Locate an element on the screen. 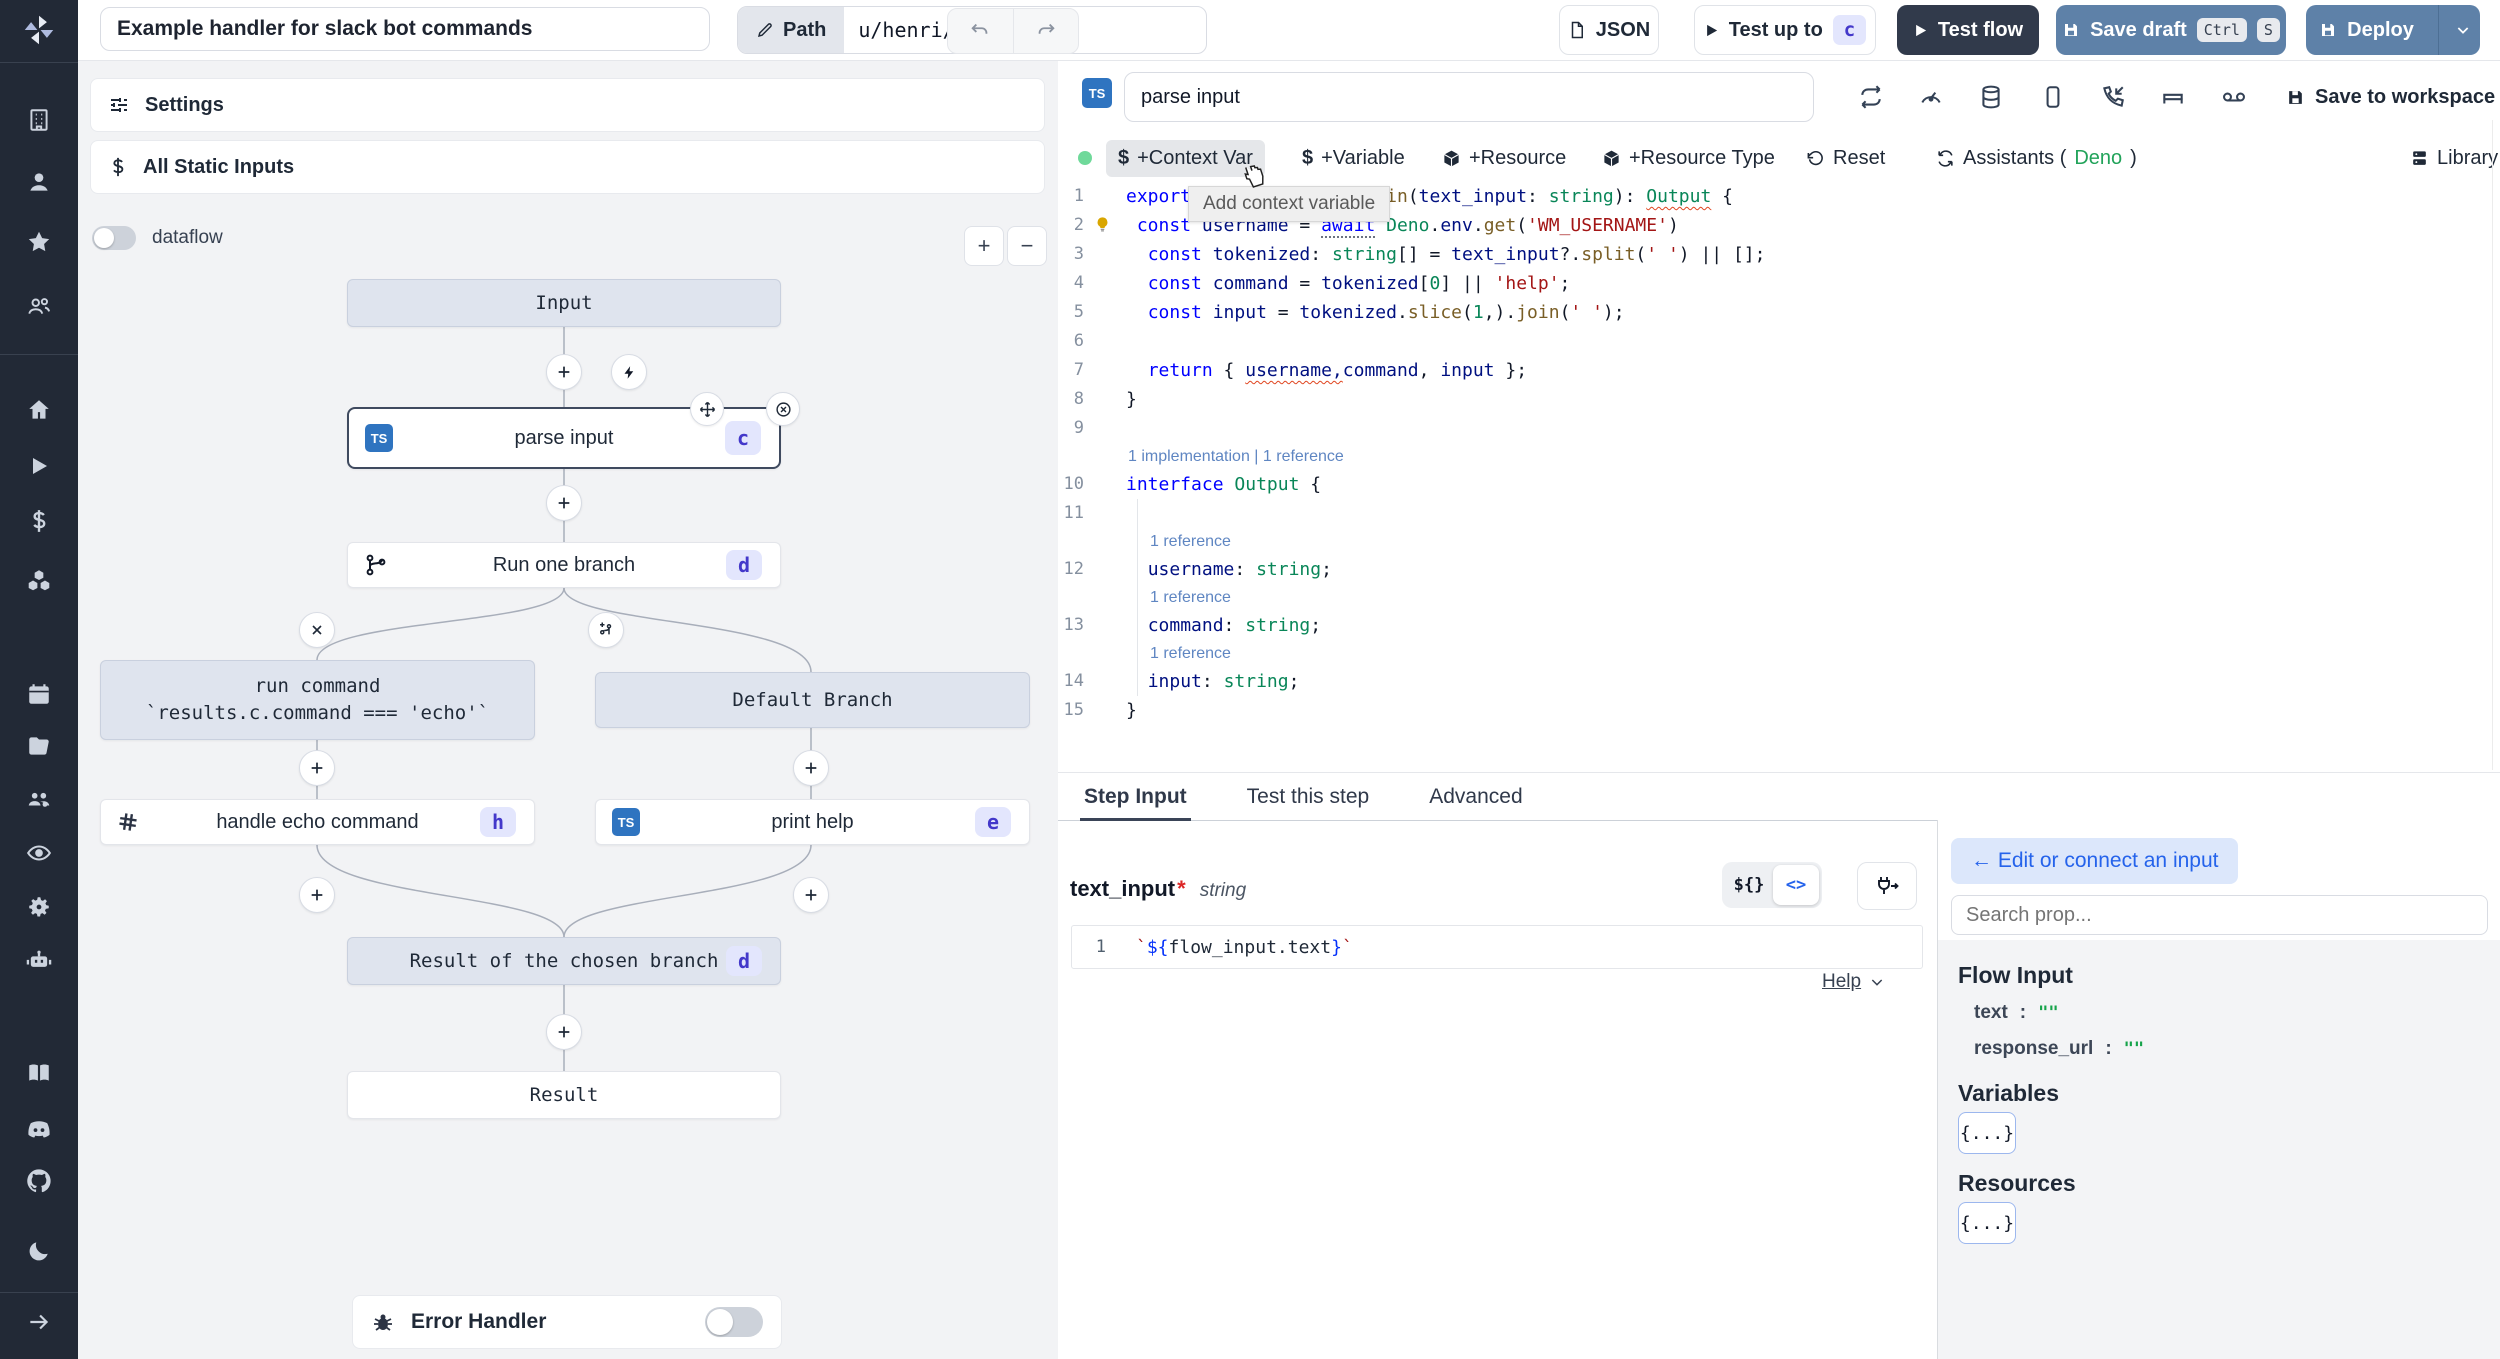 The image size is (2500, 1359). editor-scrollbar is located at coordinates (2492, 445).